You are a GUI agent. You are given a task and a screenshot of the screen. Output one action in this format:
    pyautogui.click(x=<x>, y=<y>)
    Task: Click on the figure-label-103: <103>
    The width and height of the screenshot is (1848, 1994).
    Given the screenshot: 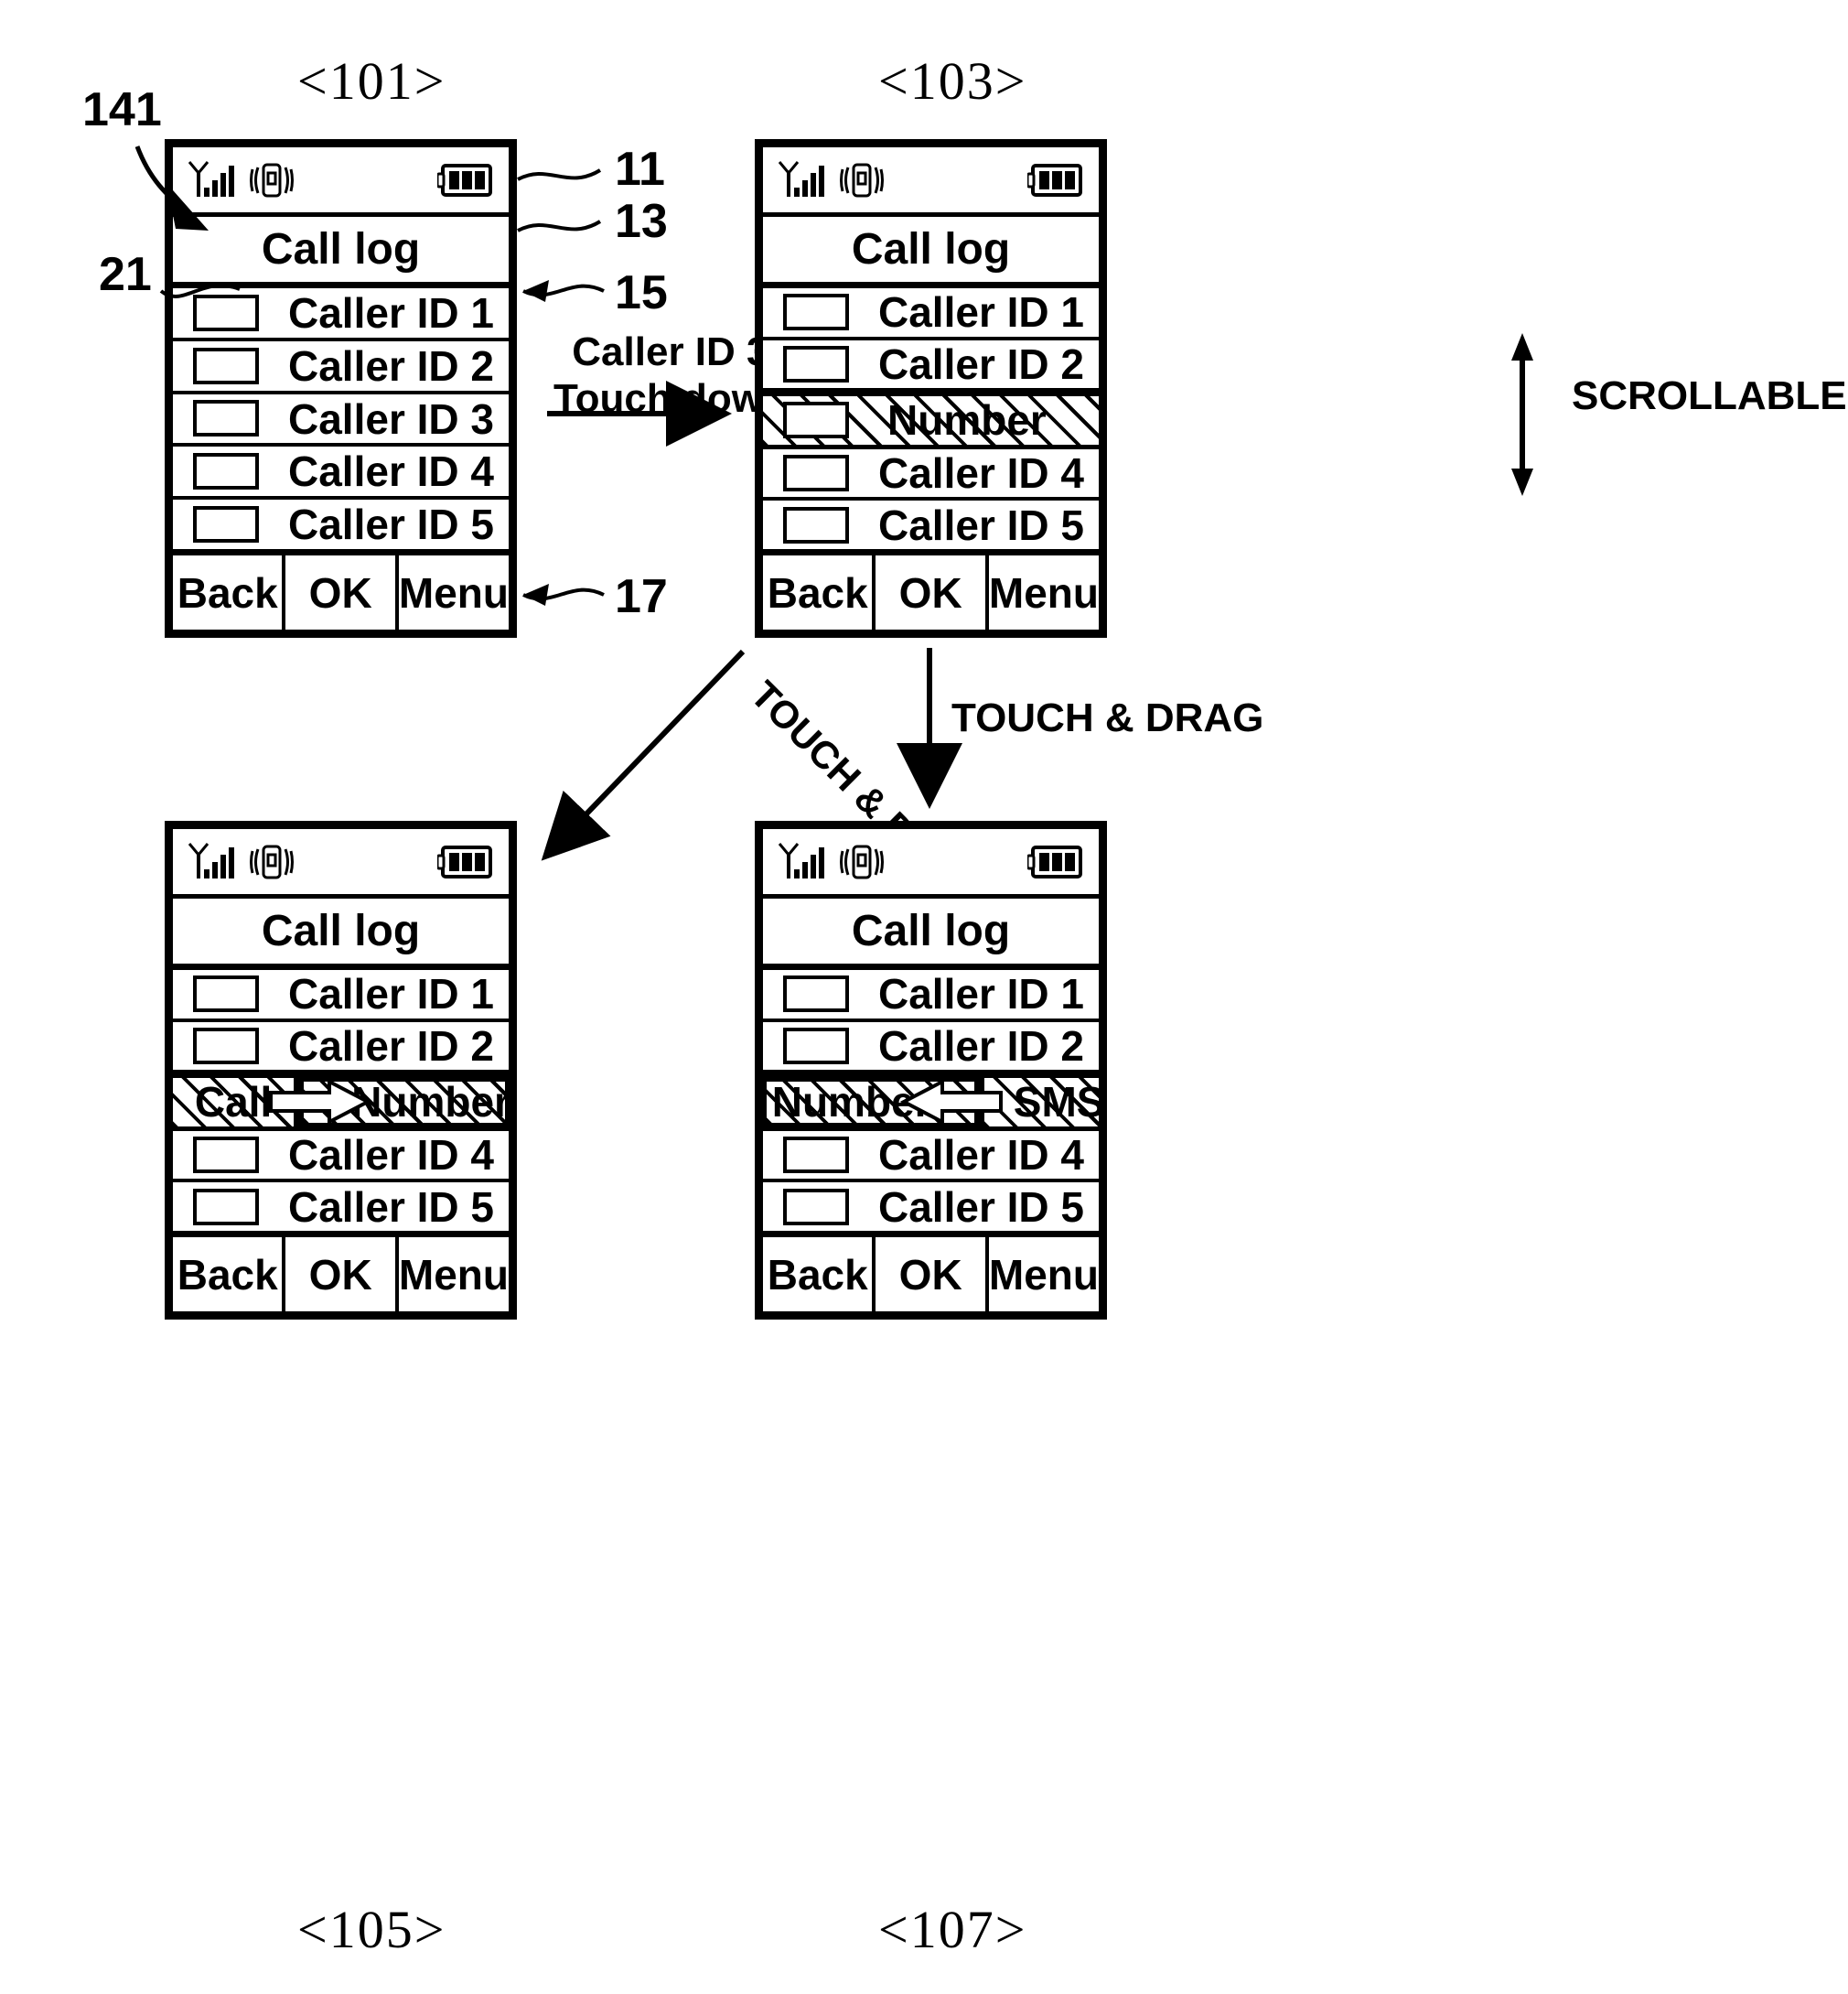 What is the action you would take?
    pyautogui.click(x=952, y=81)
    